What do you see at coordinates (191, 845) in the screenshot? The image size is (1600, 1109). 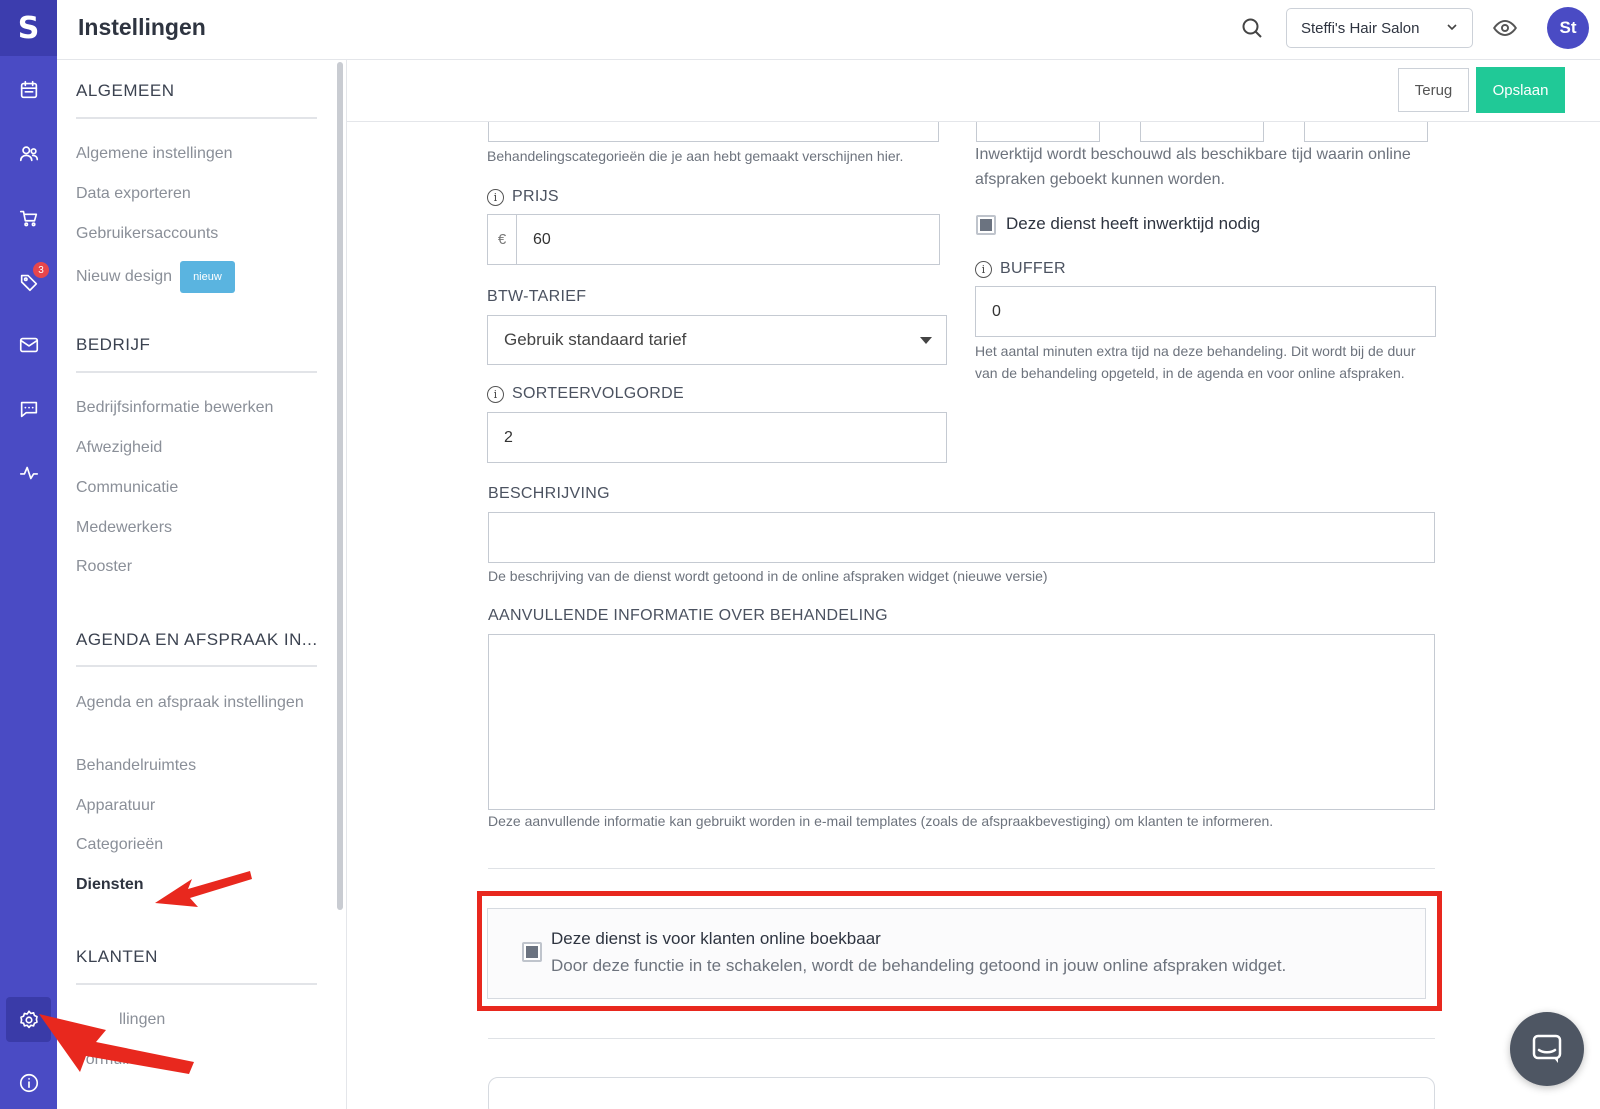 I see `sidebar-item-categorieen: Categorieën` at bounding box center [191, 845].